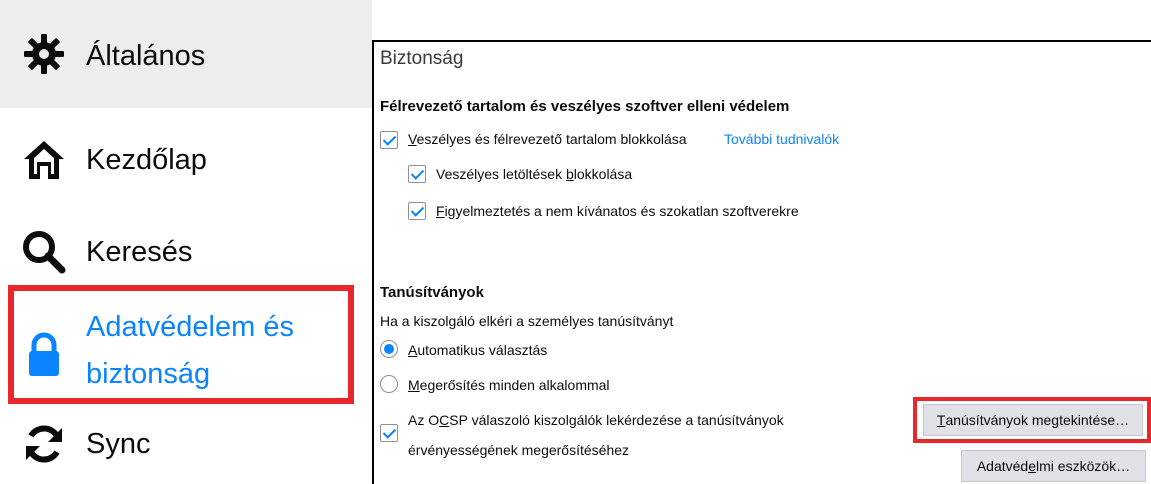 This screenshot has width=1151, height=484. I want to click on label-text: egerősítés minden alkalommal, so click(514, 385).